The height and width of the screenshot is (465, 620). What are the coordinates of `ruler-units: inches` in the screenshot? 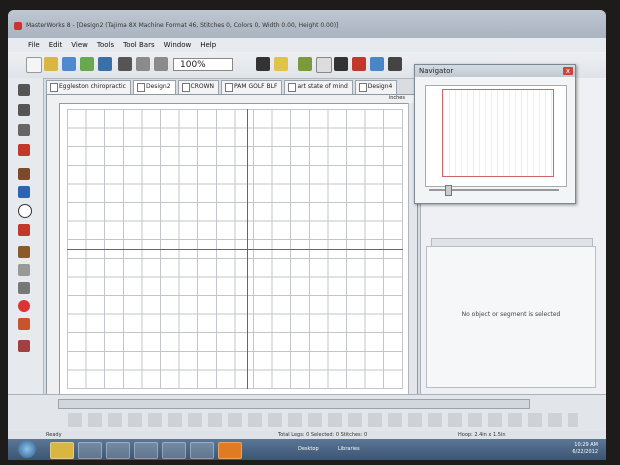 It's located at (396, 98).